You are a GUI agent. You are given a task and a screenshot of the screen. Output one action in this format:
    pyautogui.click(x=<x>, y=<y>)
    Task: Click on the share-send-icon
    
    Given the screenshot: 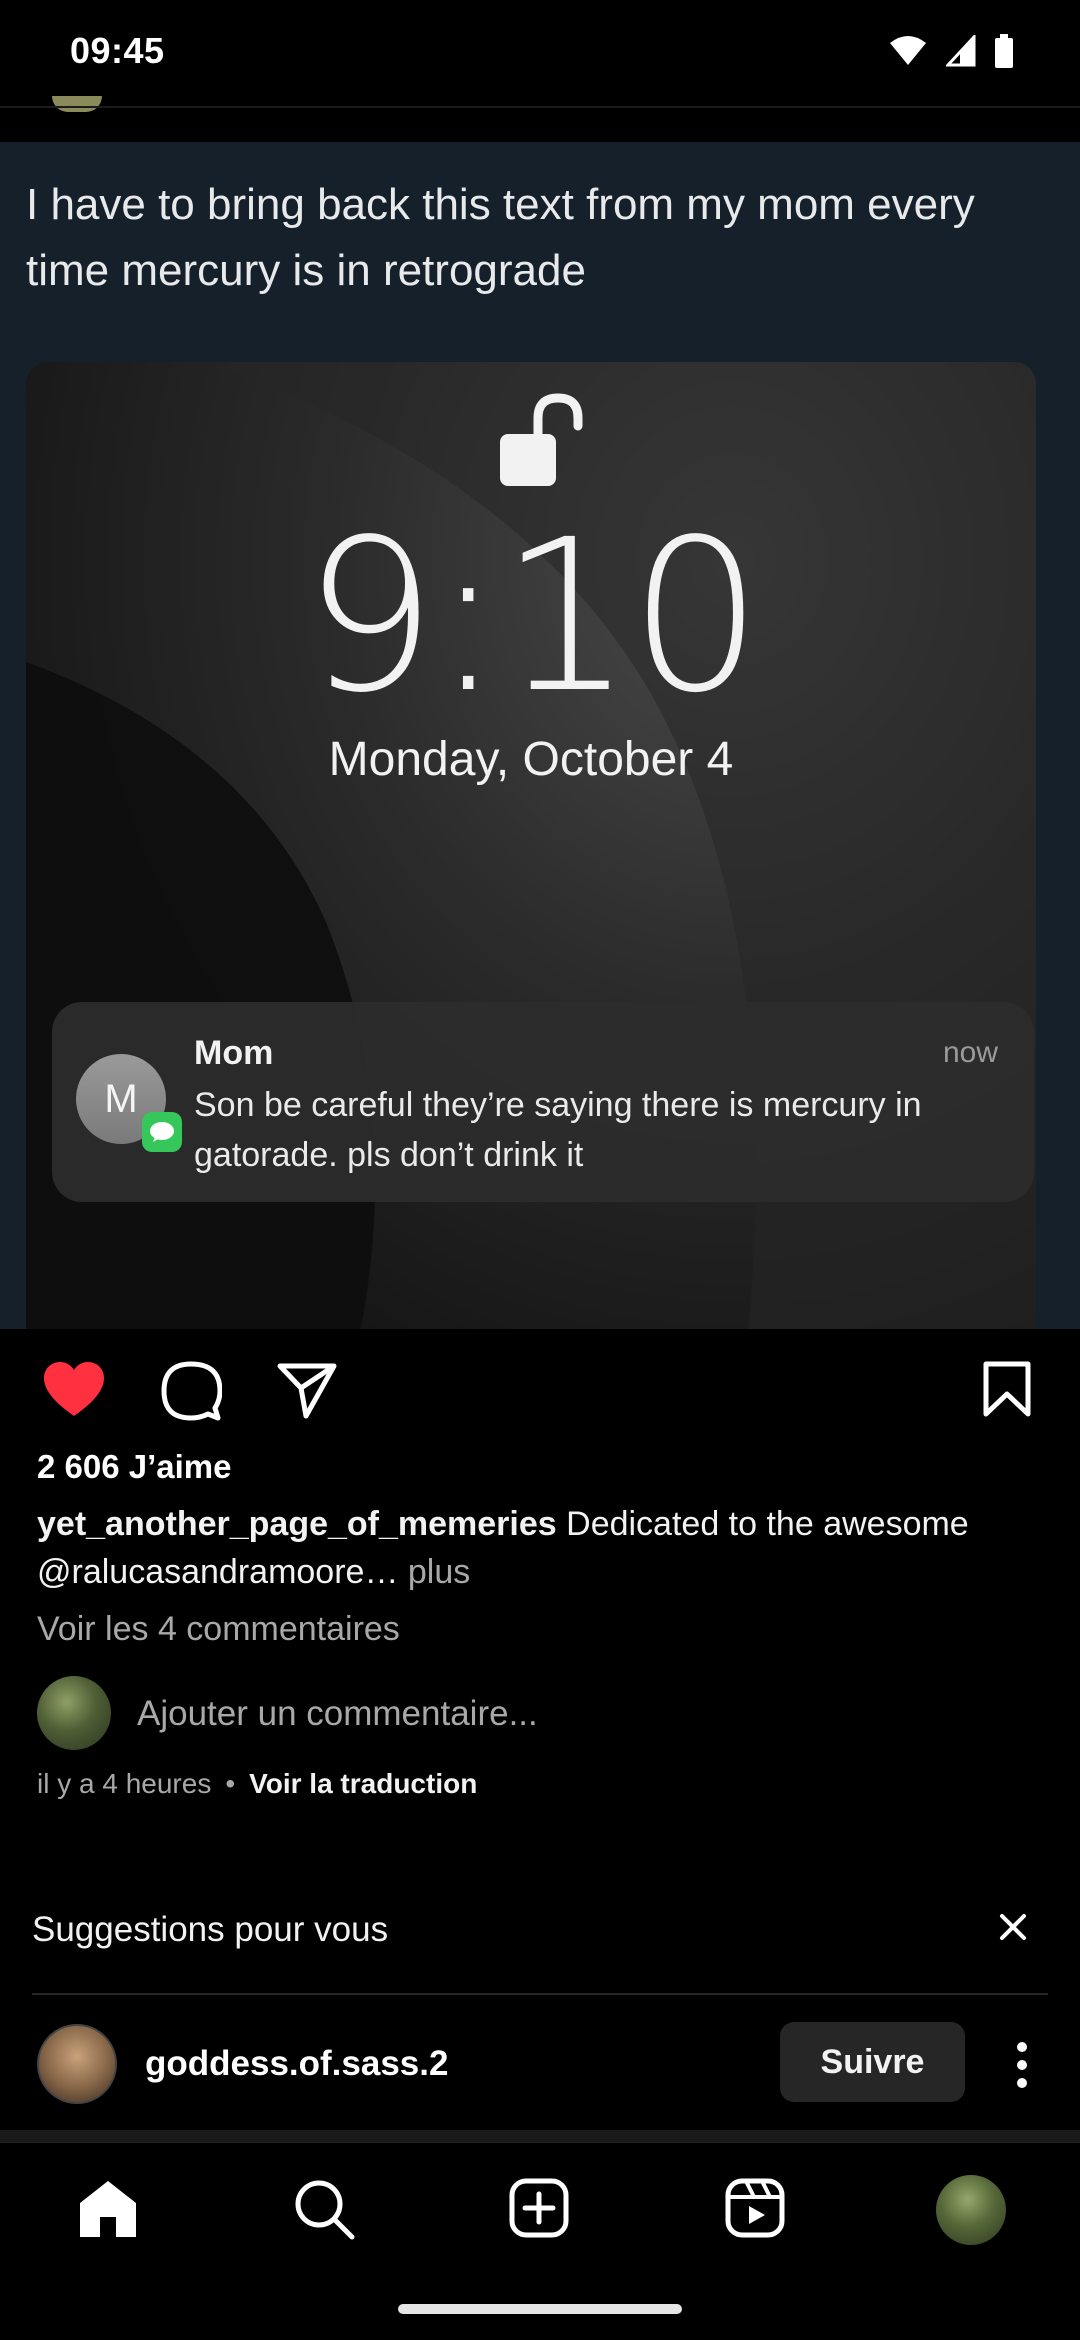 What is the action you would take?
    pyautogui.click(x=307, y=1390)
    